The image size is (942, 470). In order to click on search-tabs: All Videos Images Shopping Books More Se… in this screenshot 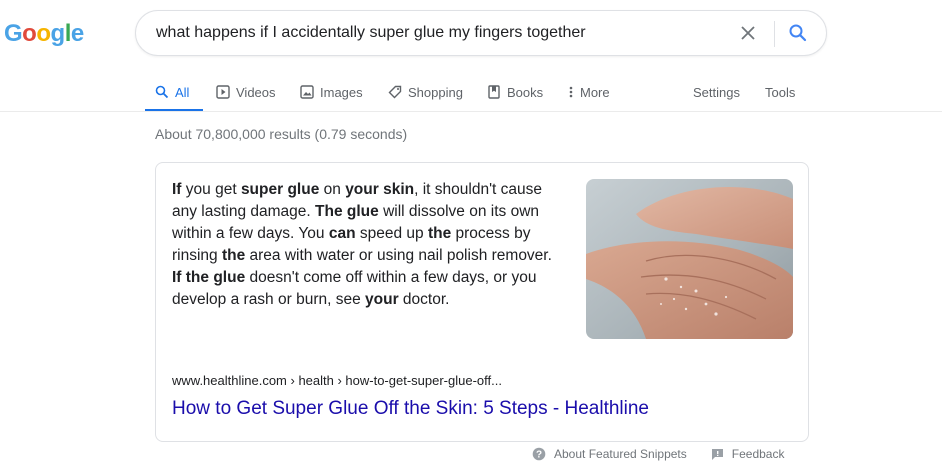, I will do `click(543, 92)`.